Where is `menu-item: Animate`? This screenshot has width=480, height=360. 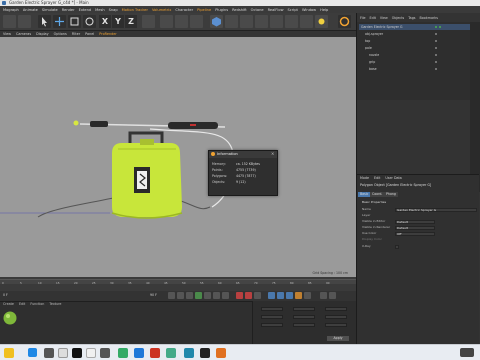 menu-item: Animate is located at coordinates (30, 10).